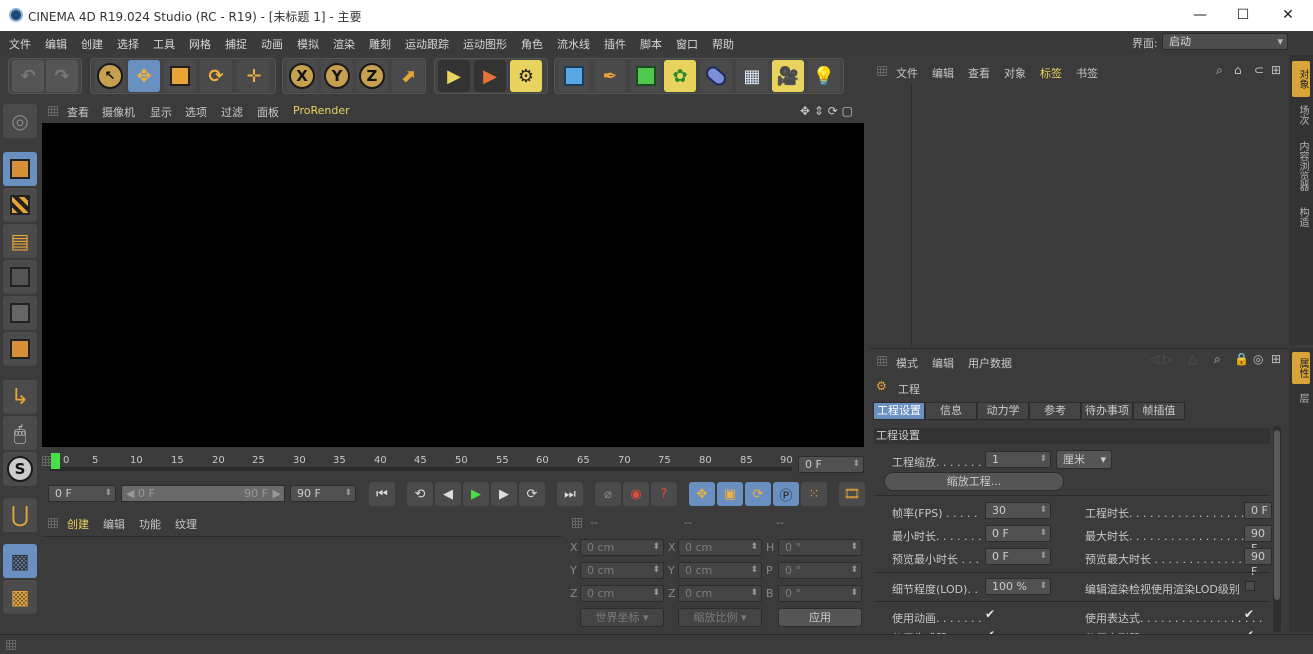 Image resolution: width=1313 pixels, height=654 pixels. I want to click on menu-script: 脚本, so click(651, 44).